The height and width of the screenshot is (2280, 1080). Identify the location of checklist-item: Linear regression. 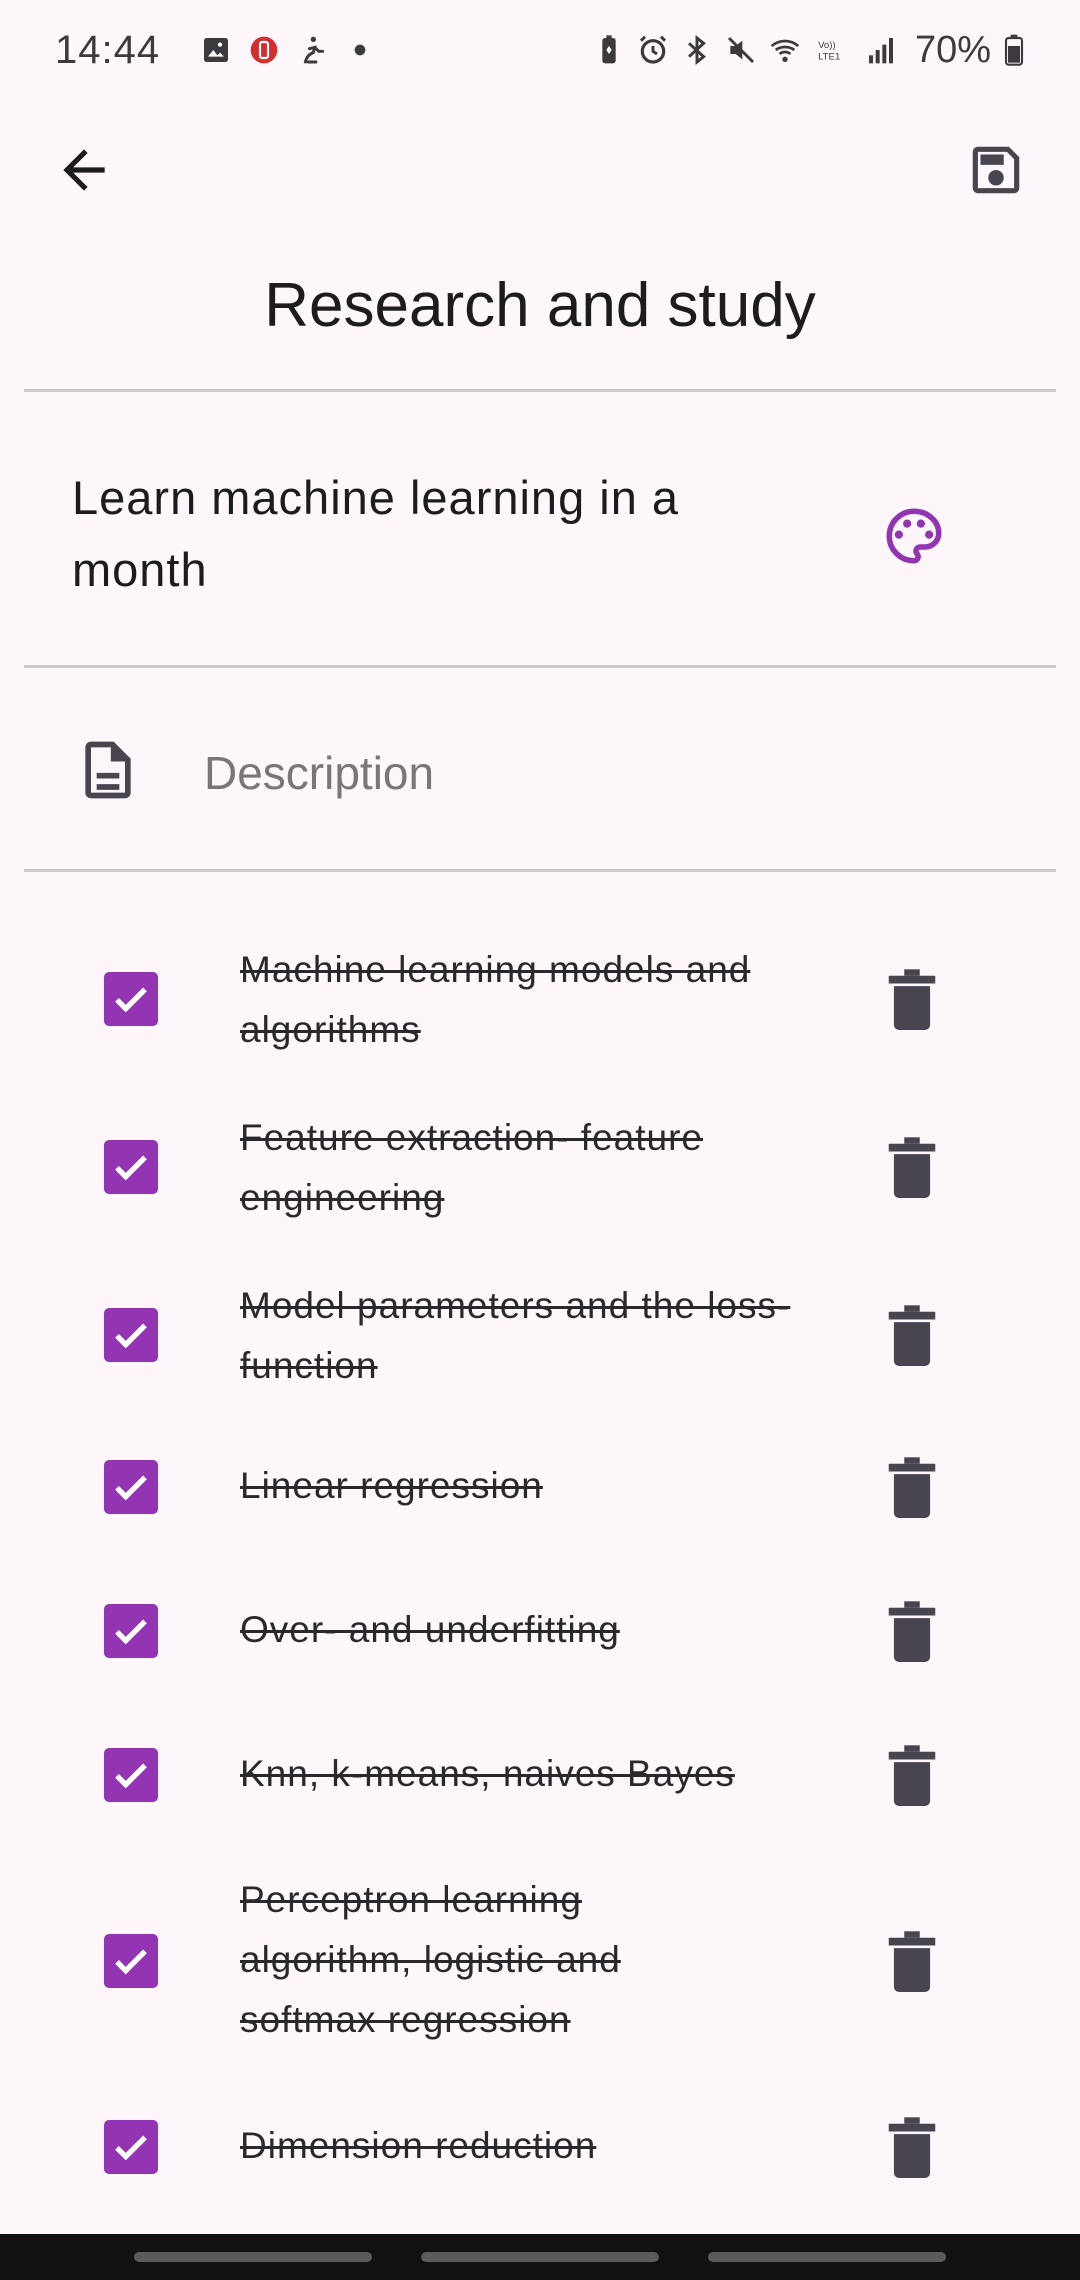
(540, 1488).